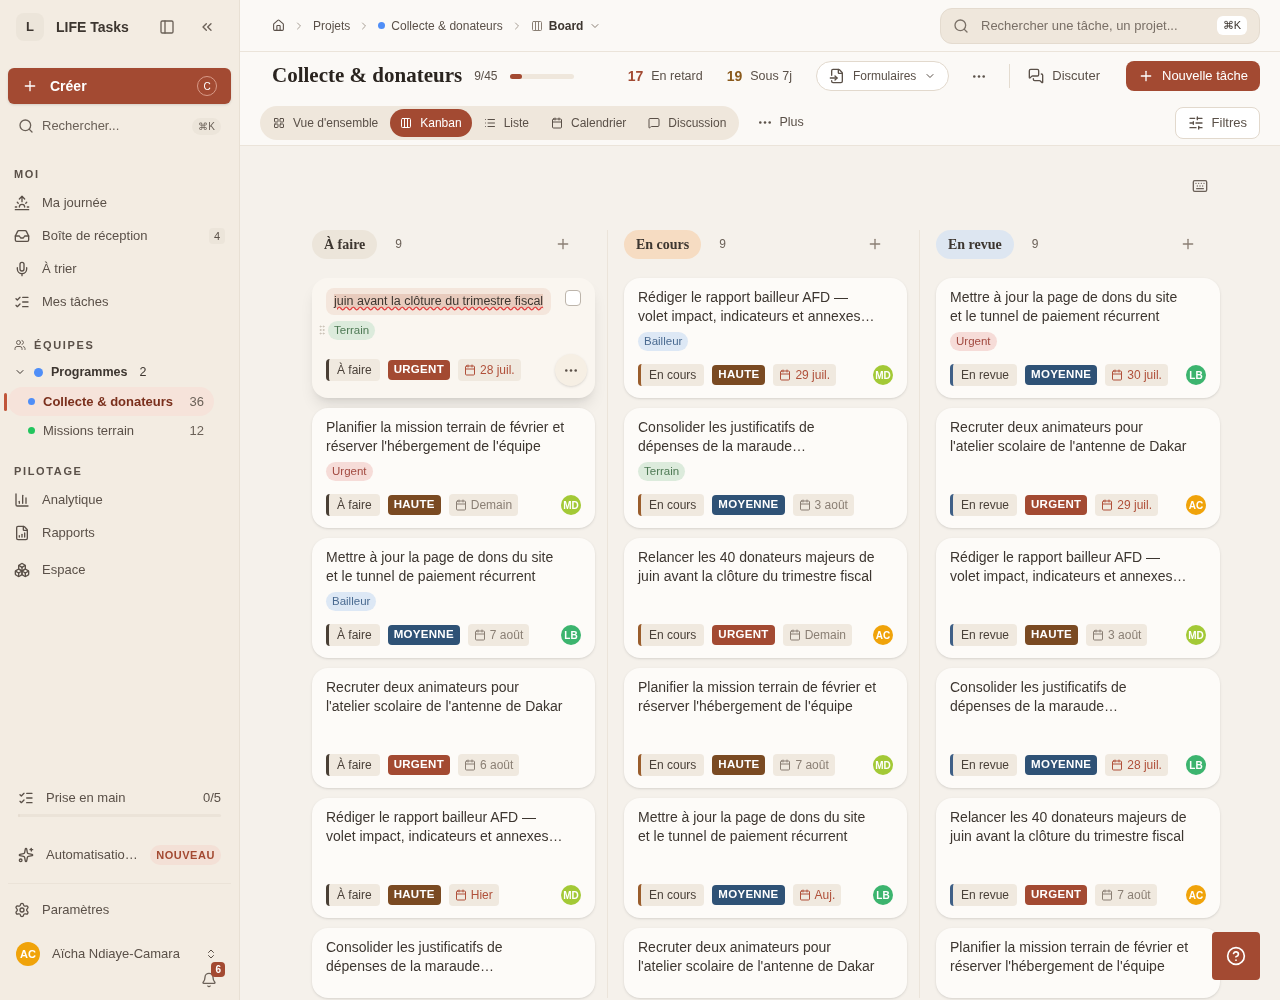  What do you see at coordinates (1064, 76) in the screenshot?
I see `discuss-button: Discuter` at bounding box center [1064, 76].